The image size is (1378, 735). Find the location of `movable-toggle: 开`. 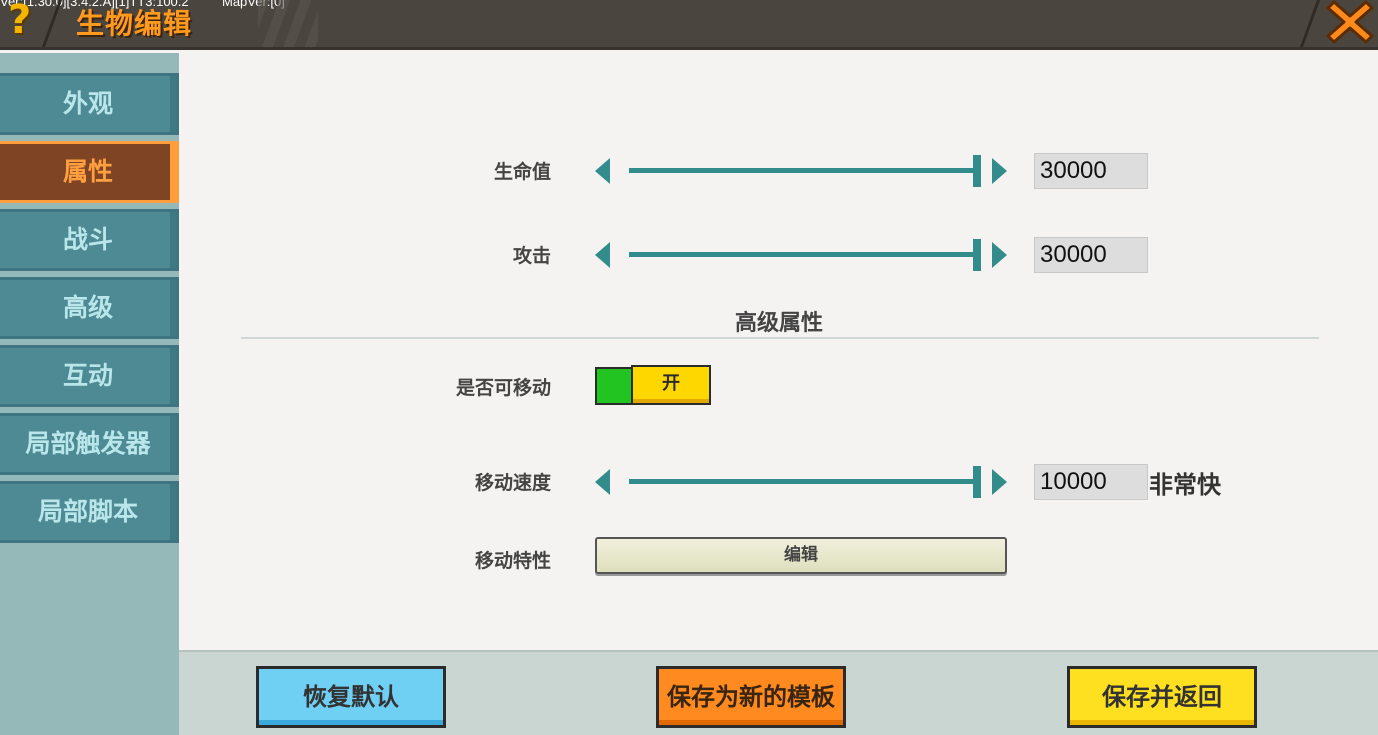

movable-toggle: 开 is located at coordinates (653, 386).